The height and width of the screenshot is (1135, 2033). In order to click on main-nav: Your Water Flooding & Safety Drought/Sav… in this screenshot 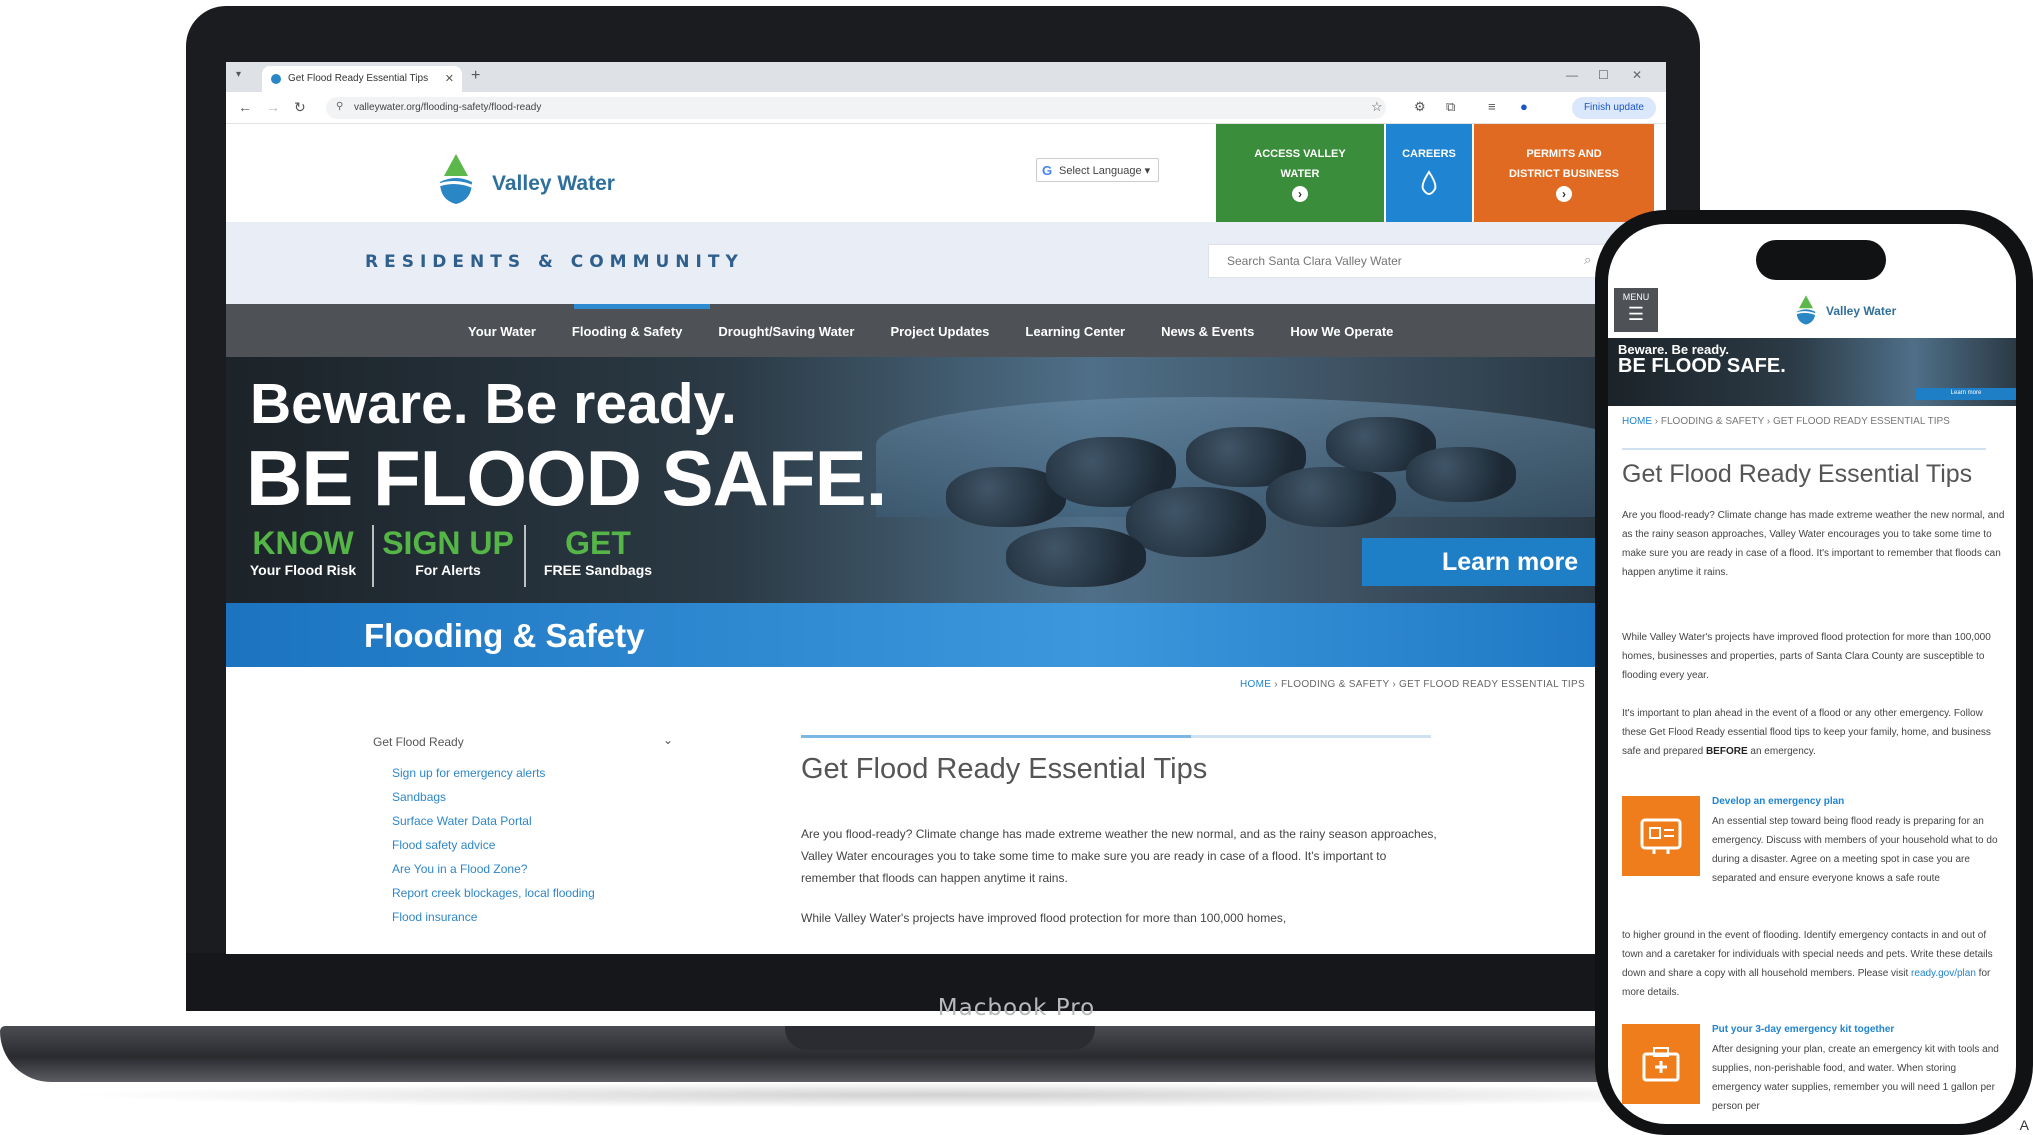, I will do `click(946, 330)`.